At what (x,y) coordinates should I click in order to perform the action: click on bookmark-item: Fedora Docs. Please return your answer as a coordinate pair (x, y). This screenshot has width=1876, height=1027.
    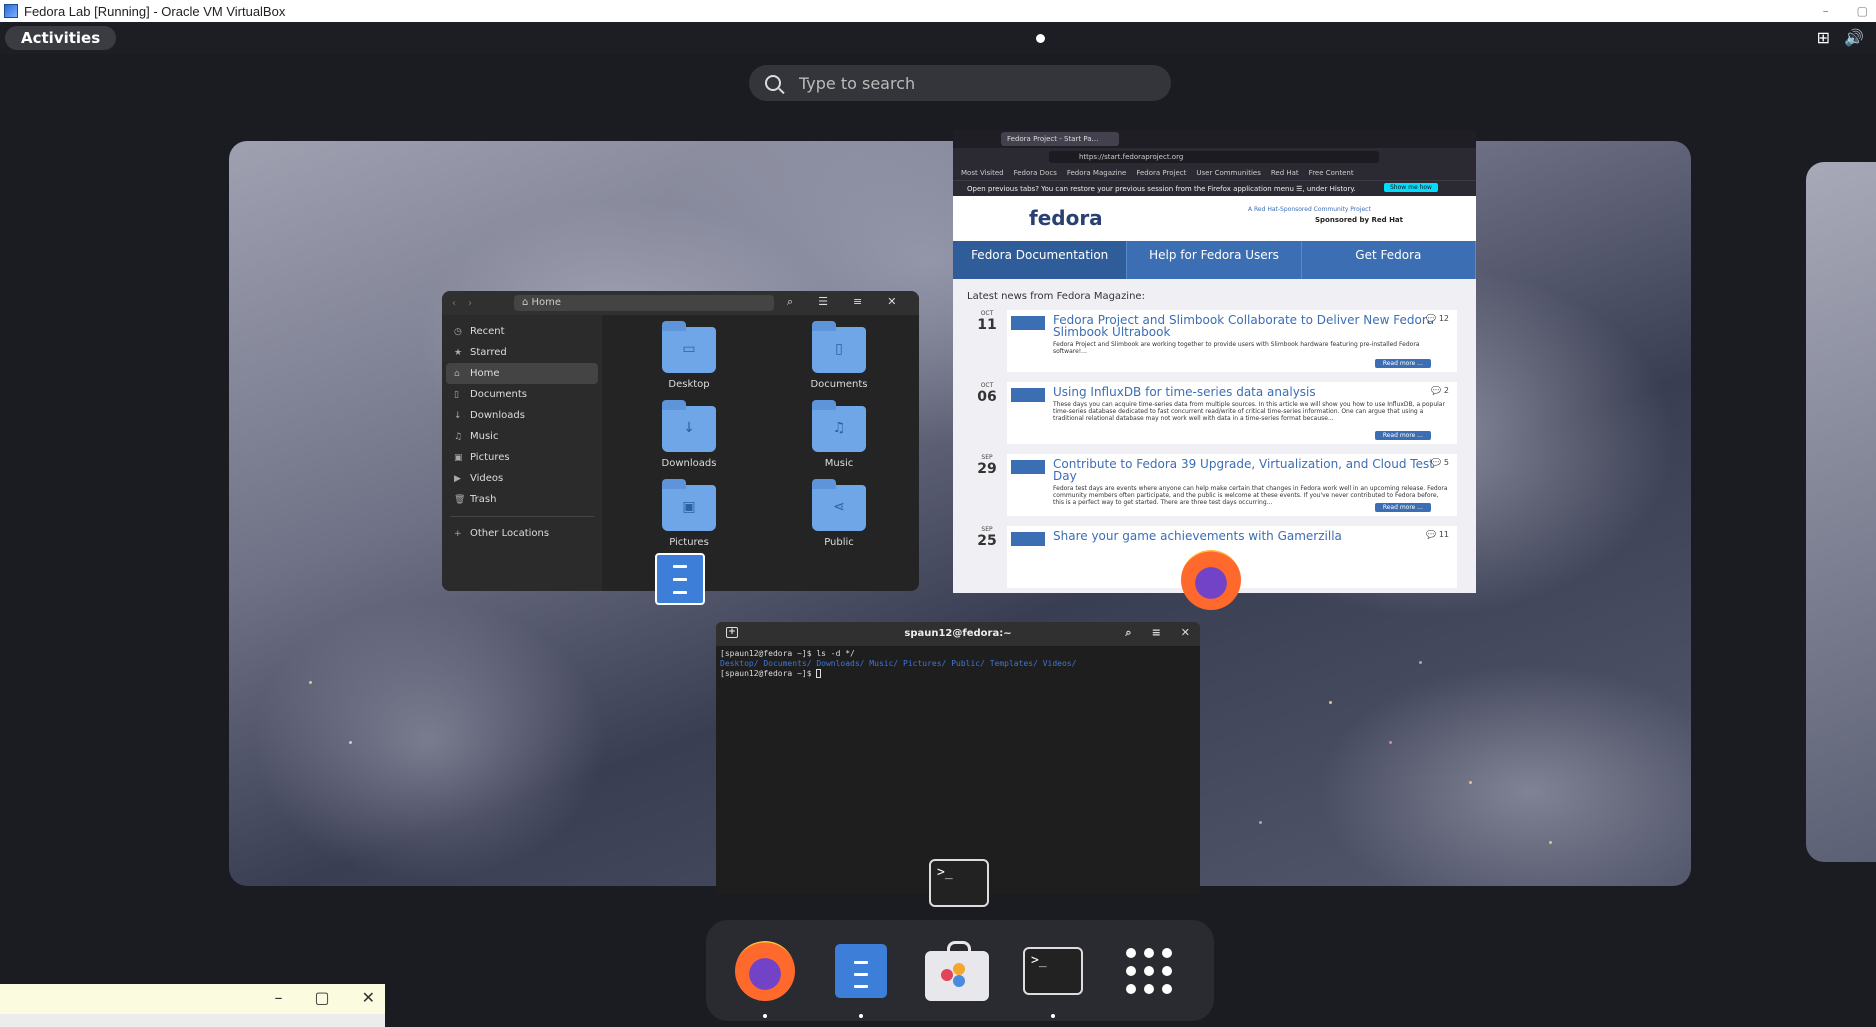
    Looking at the image, I should click on (1035, 173).